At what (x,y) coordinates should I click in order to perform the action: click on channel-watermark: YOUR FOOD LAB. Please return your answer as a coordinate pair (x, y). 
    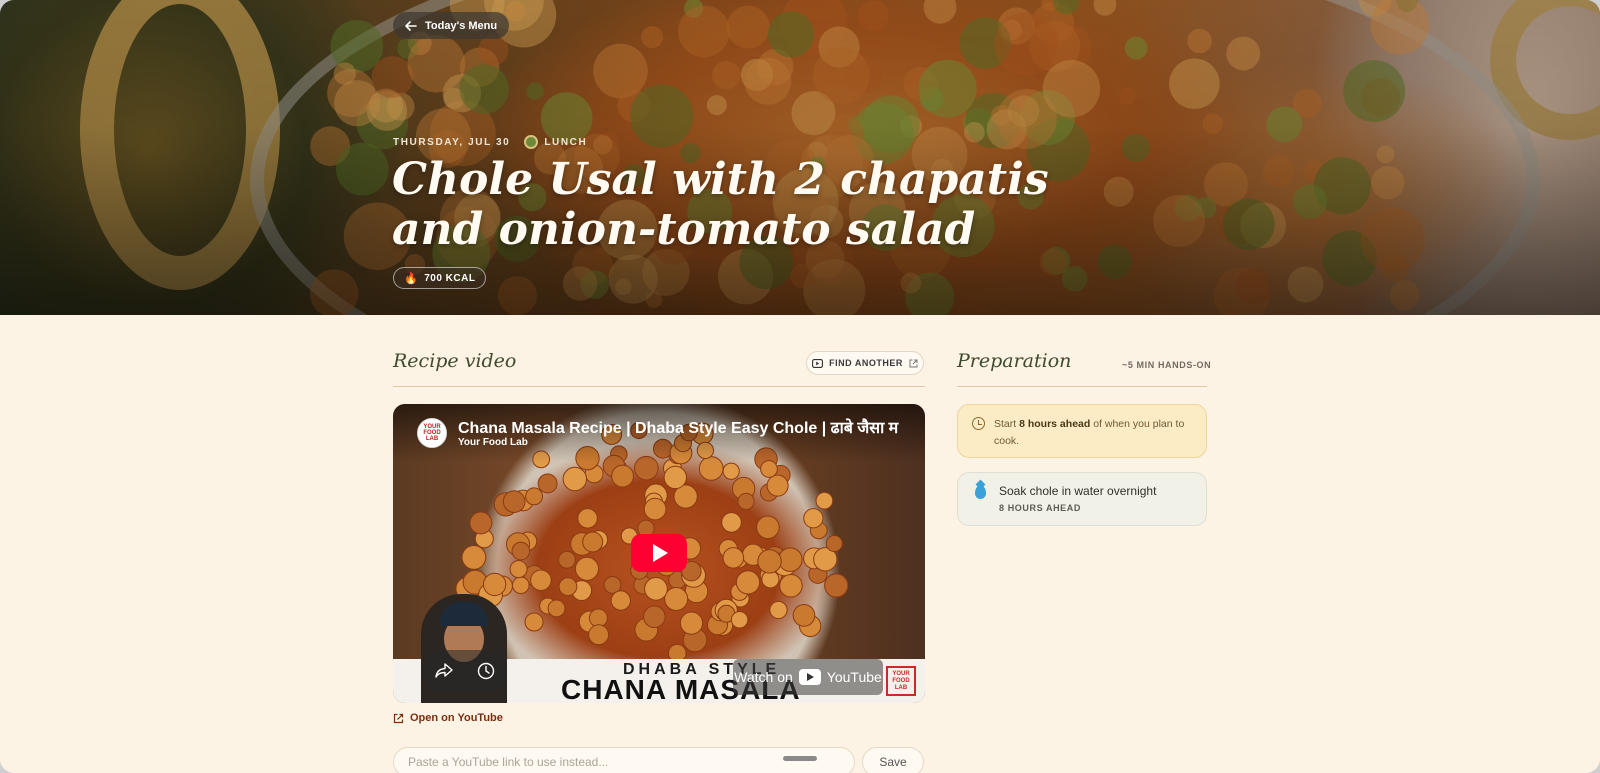
    Looking at the image, I should click on (901, 681).